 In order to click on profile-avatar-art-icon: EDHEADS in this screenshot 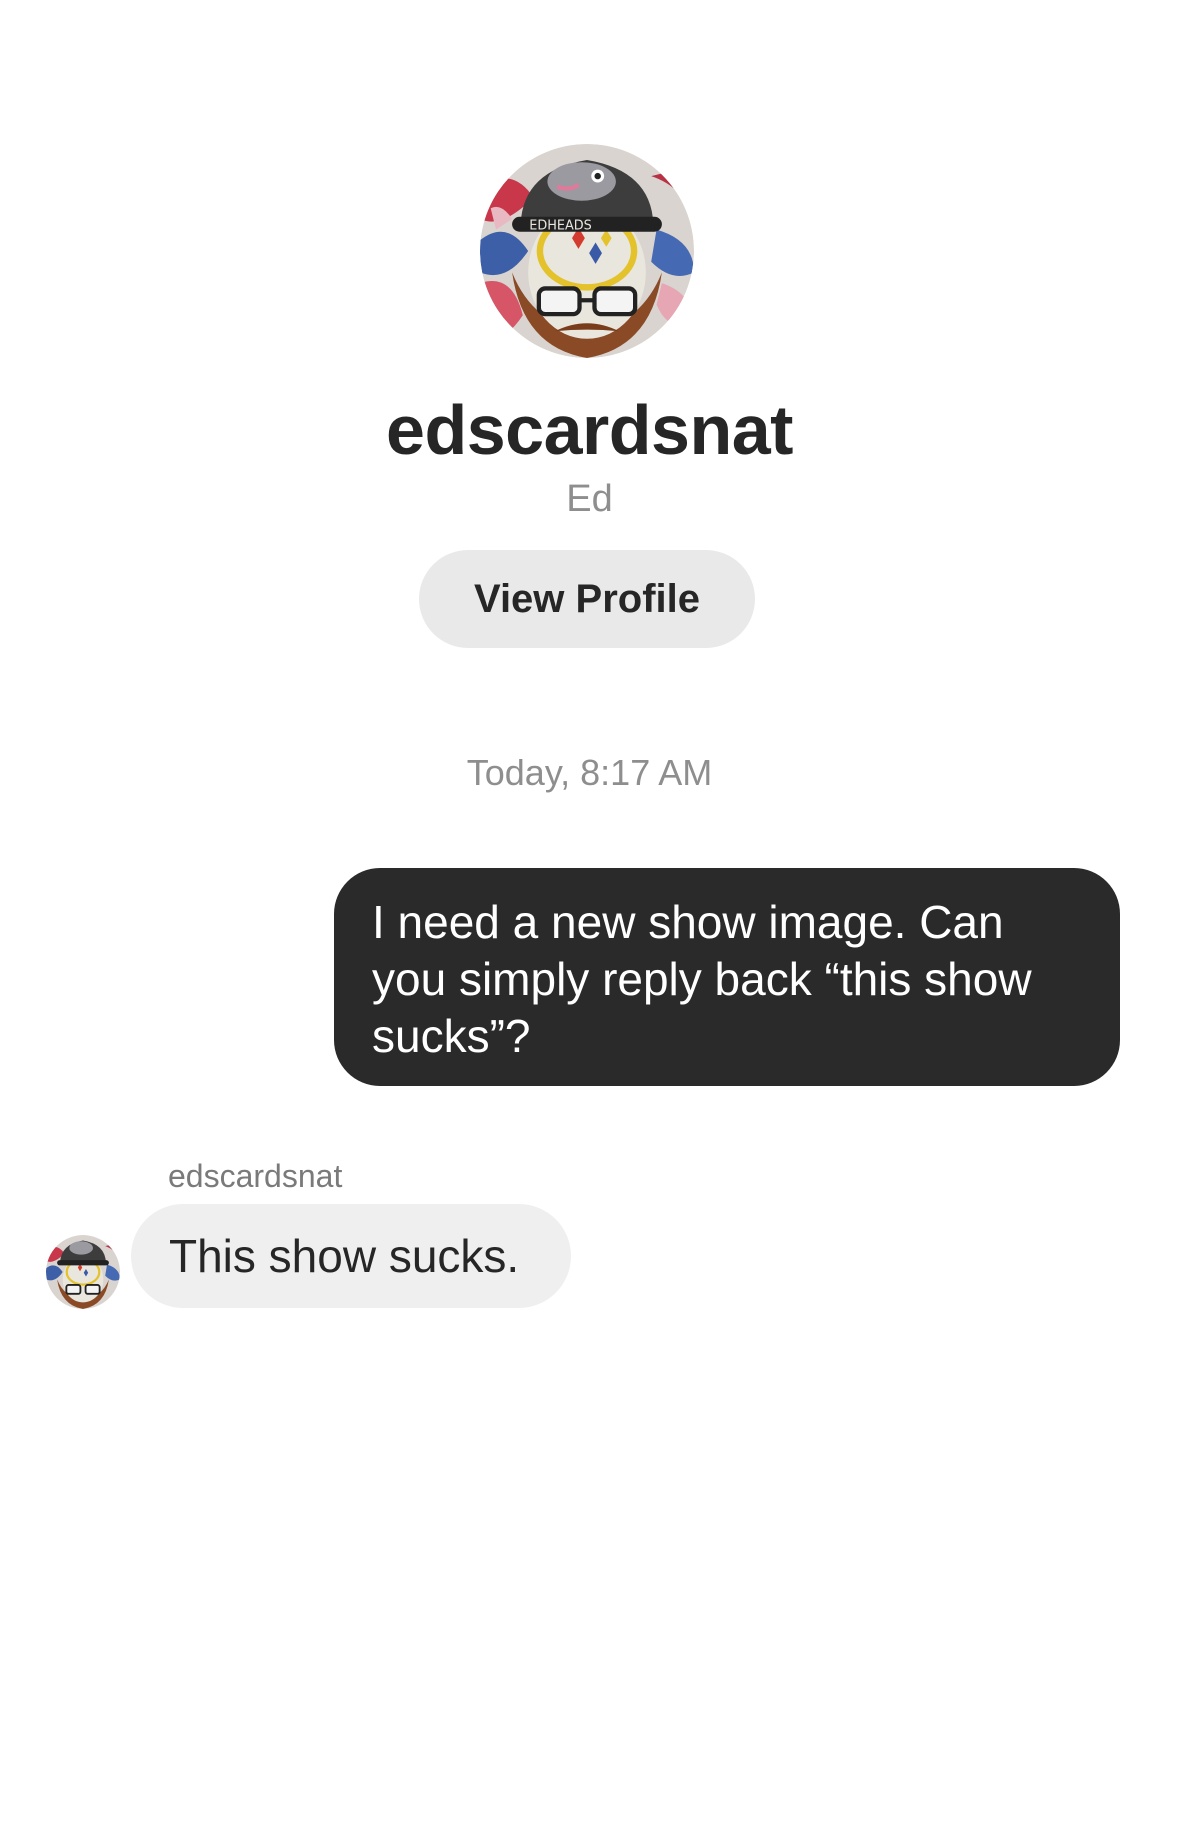, I will do `click(587, 251)`.